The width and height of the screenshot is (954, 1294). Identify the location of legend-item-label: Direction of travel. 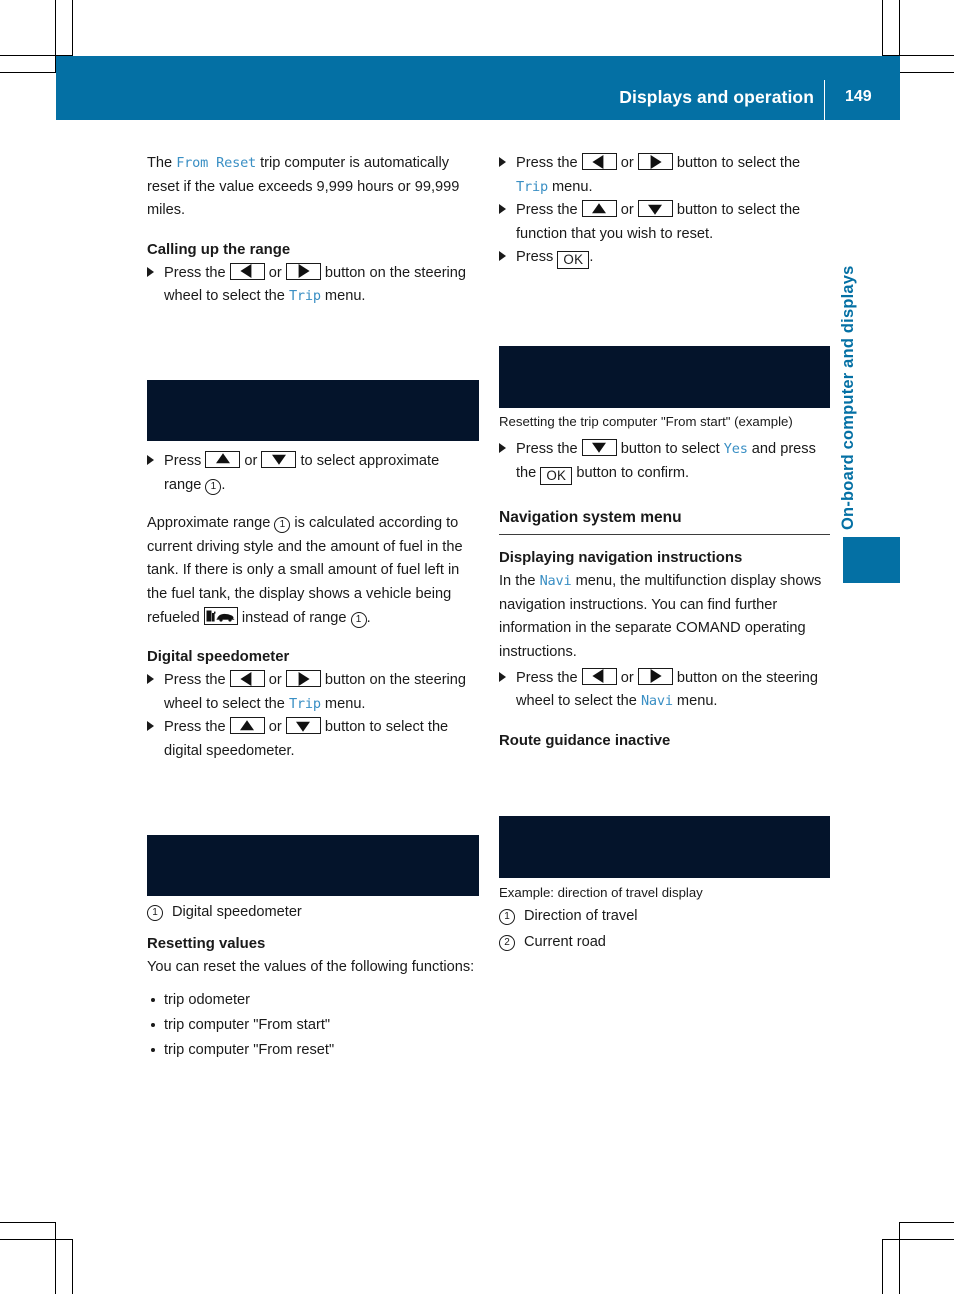
(581, 915).